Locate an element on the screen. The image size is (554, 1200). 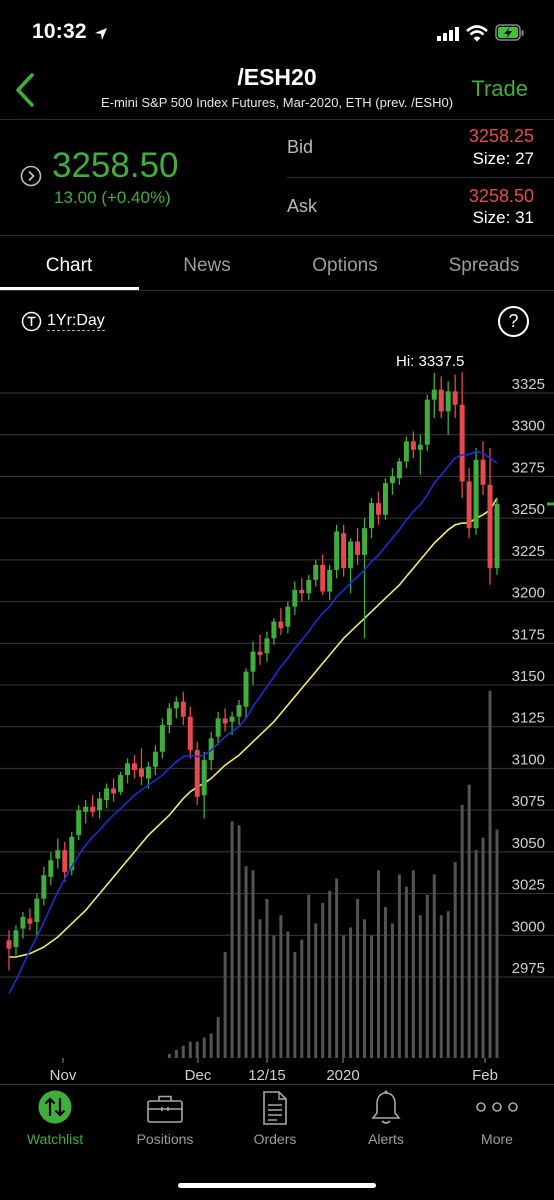
y-tick-label: 3200 is located at coordinates (528, 593).